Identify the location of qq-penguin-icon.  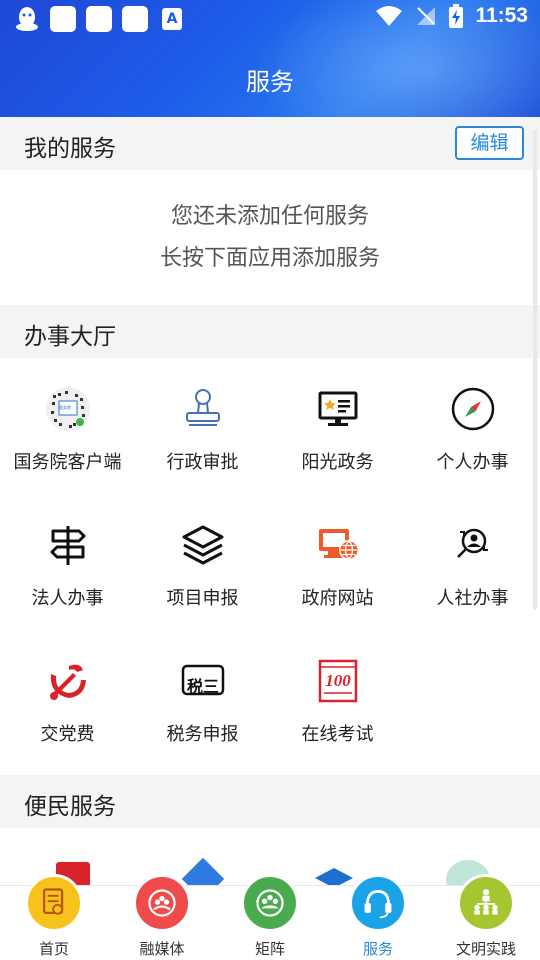
(27, 19).